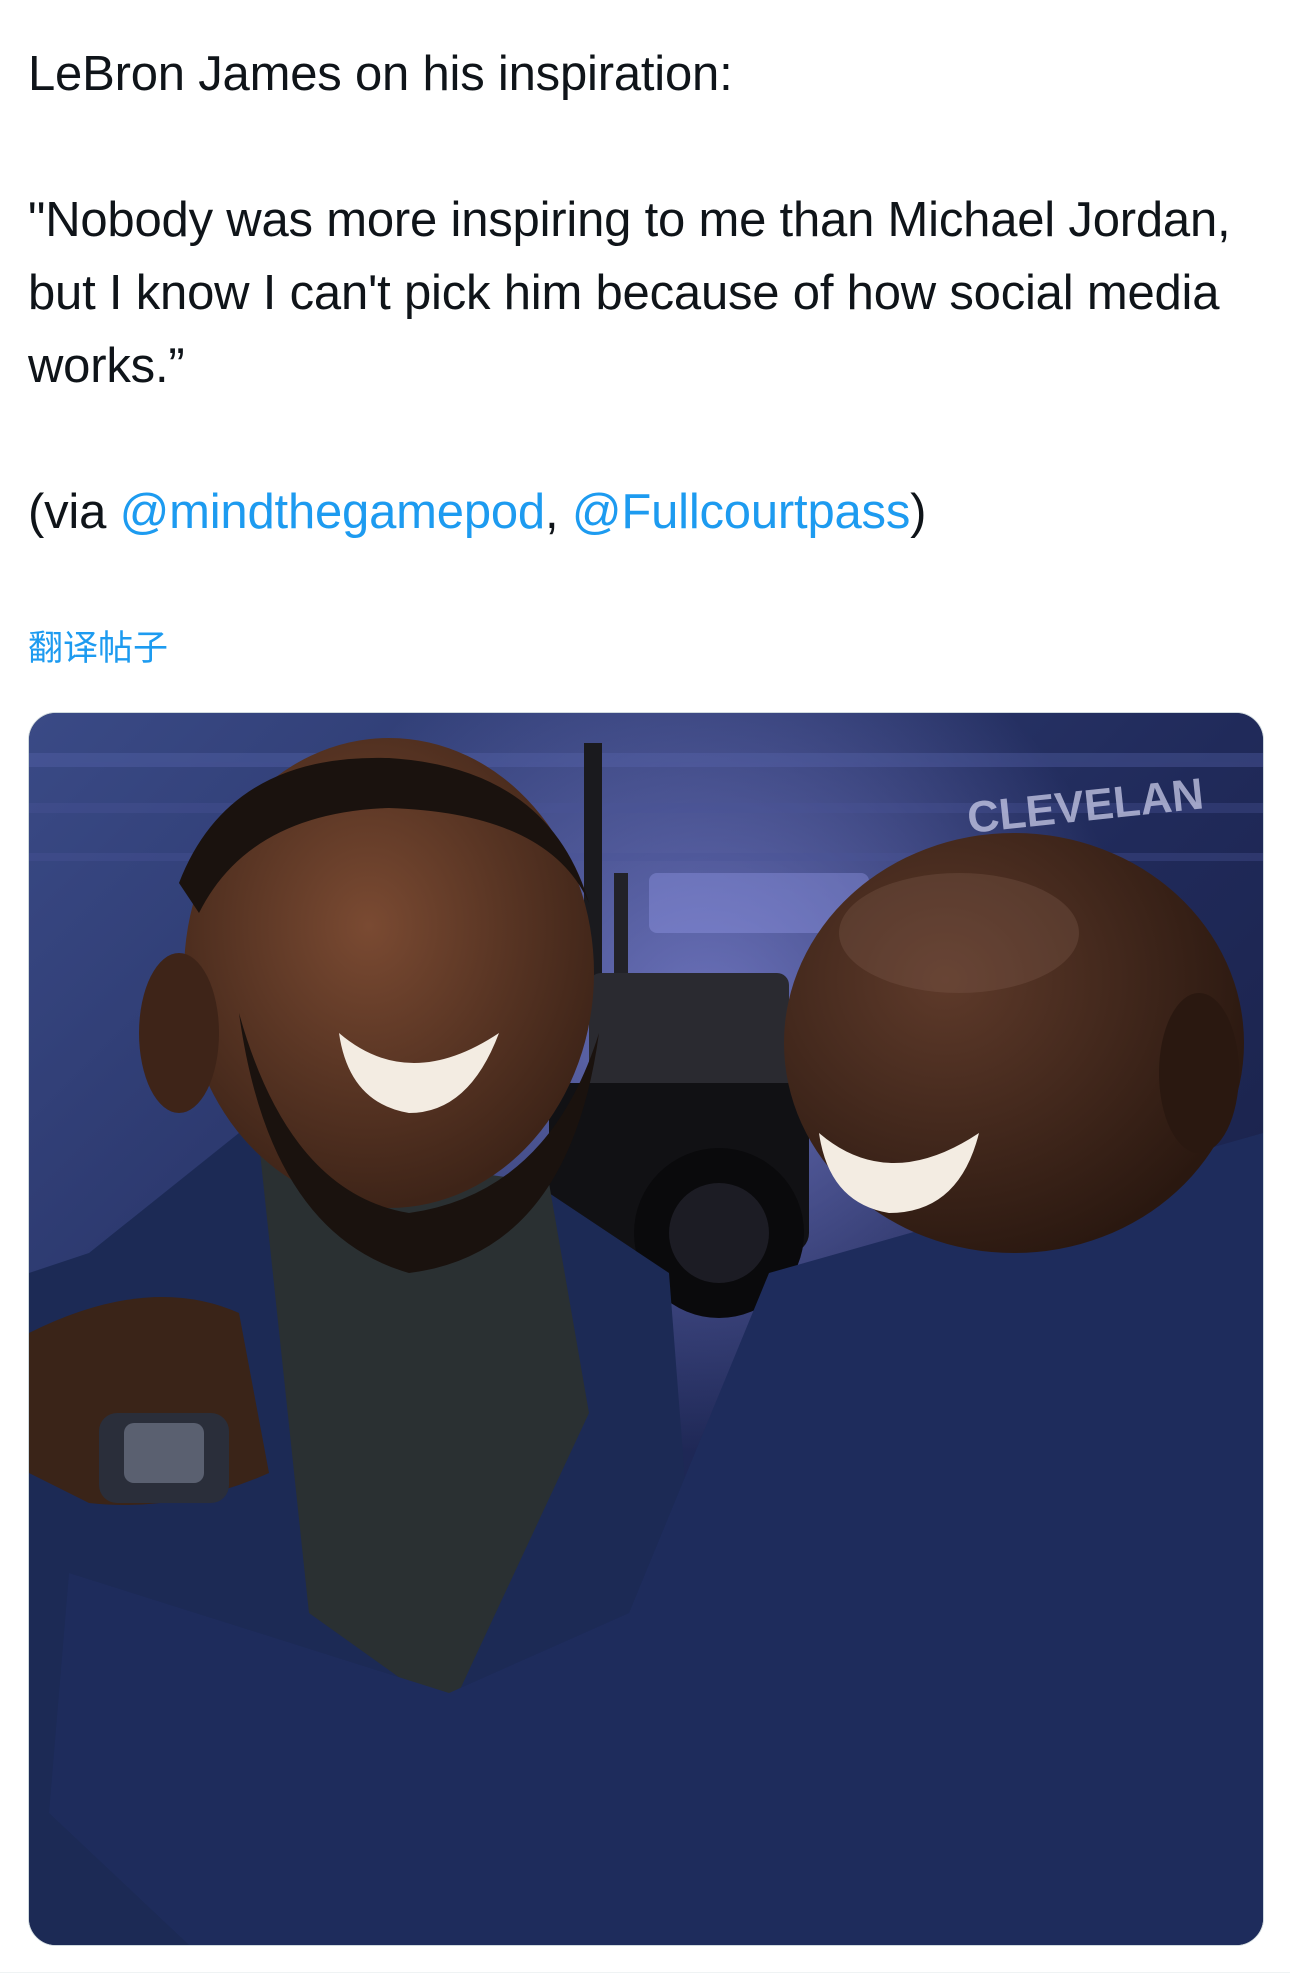  I want to click on hand-on-shoulder, so click(149, 1401).